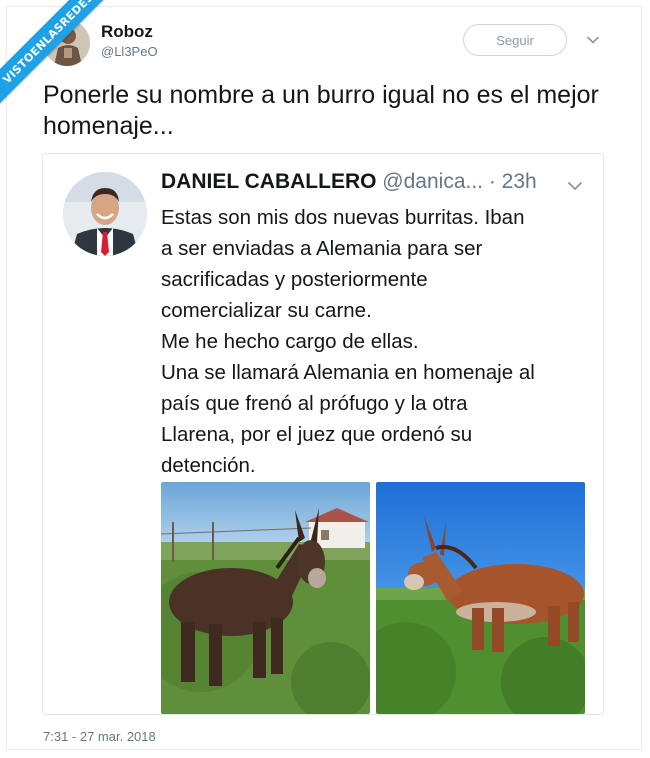  Describe the element at coordinates (294, 279) in the screenshot. I see `quoted-text-line: sacrificadas y posteriormente` at that location.